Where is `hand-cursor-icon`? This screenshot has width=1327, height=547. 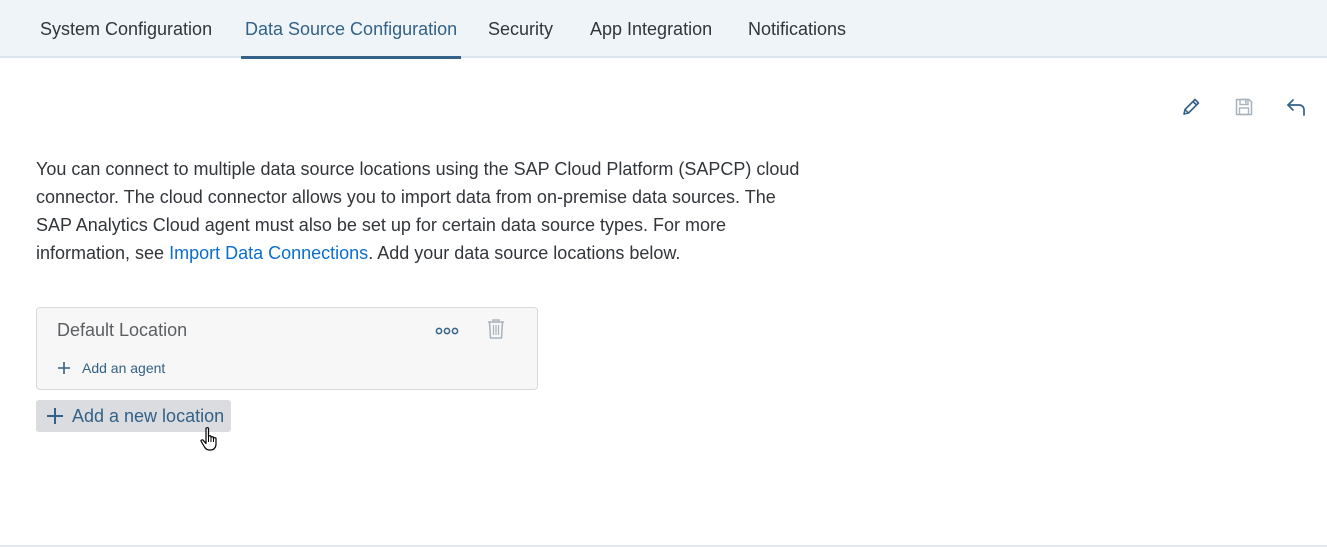 hand-cursor-icon is located at coordinates (208, 439).